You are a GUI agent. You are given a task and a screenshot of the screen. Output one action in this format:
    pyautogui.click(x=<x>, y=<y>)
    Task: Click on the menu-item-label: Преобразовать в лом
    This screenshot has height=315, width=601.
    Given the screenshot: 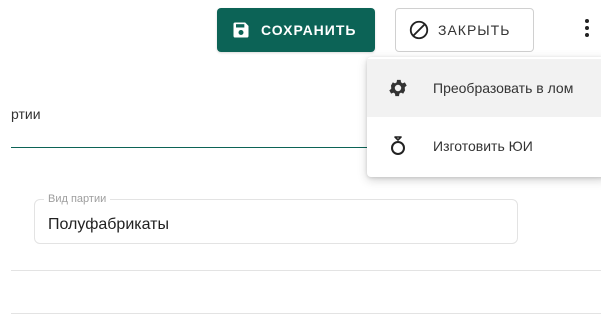 What is the action you would take?
    pyautogui.click(x=503, y=88)
    